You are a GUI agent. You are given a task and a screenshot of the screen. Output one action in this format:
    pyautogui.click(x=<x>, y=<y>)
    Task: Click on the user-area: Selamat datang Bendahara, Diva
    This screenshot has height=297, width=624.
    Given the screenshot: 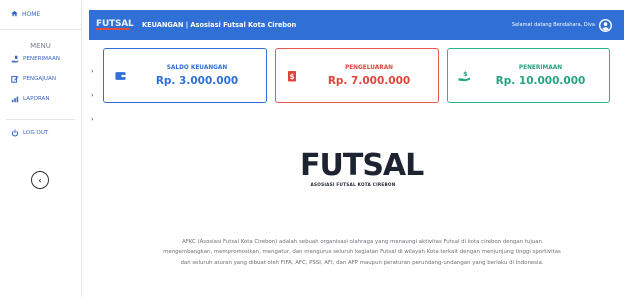 What is the action you would take?
    pyautogui.click(x=561, y=25)
    